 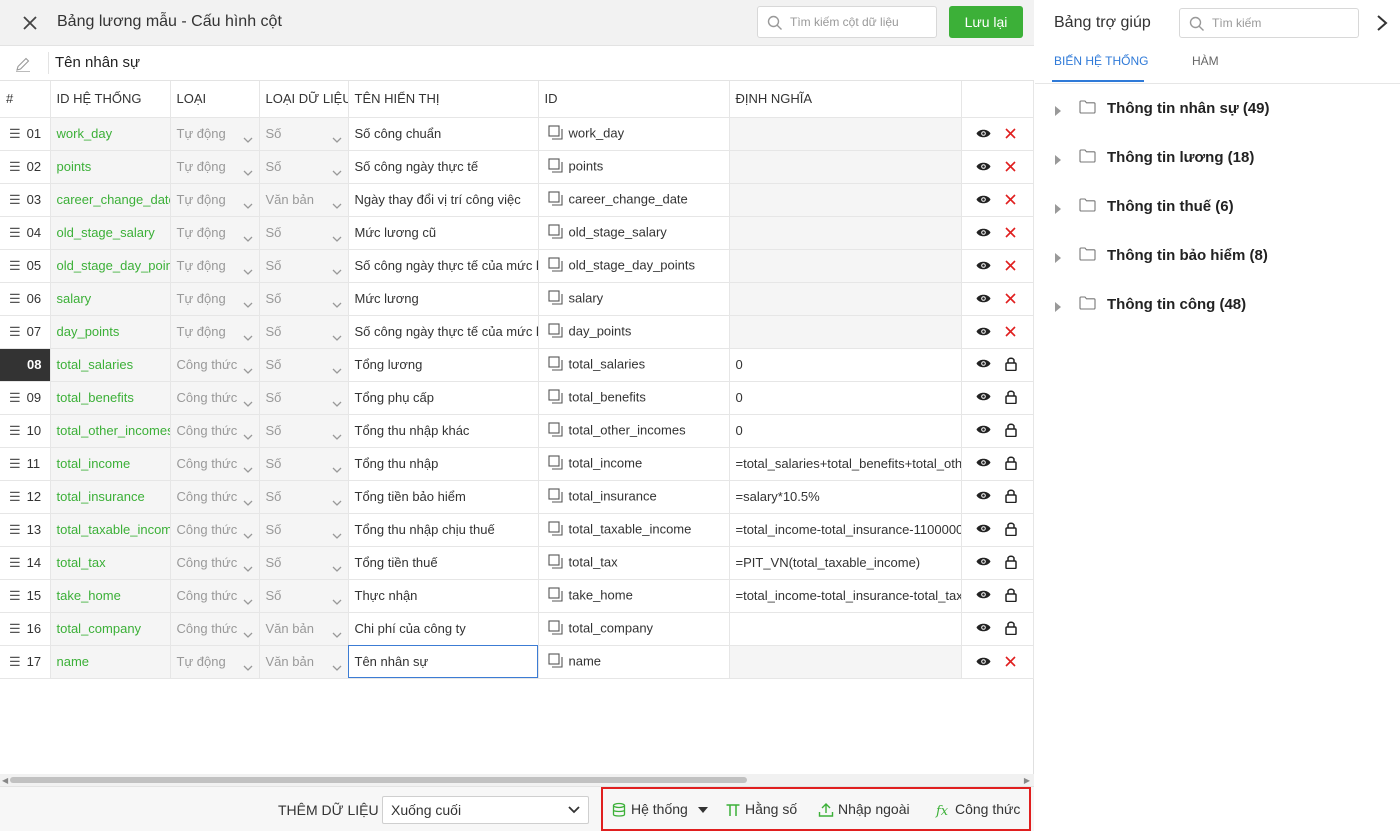 I want to click on table-row: ☰ 17 name Tự động Văn bản Tên nhân sự name, so click(x=517, y=662).